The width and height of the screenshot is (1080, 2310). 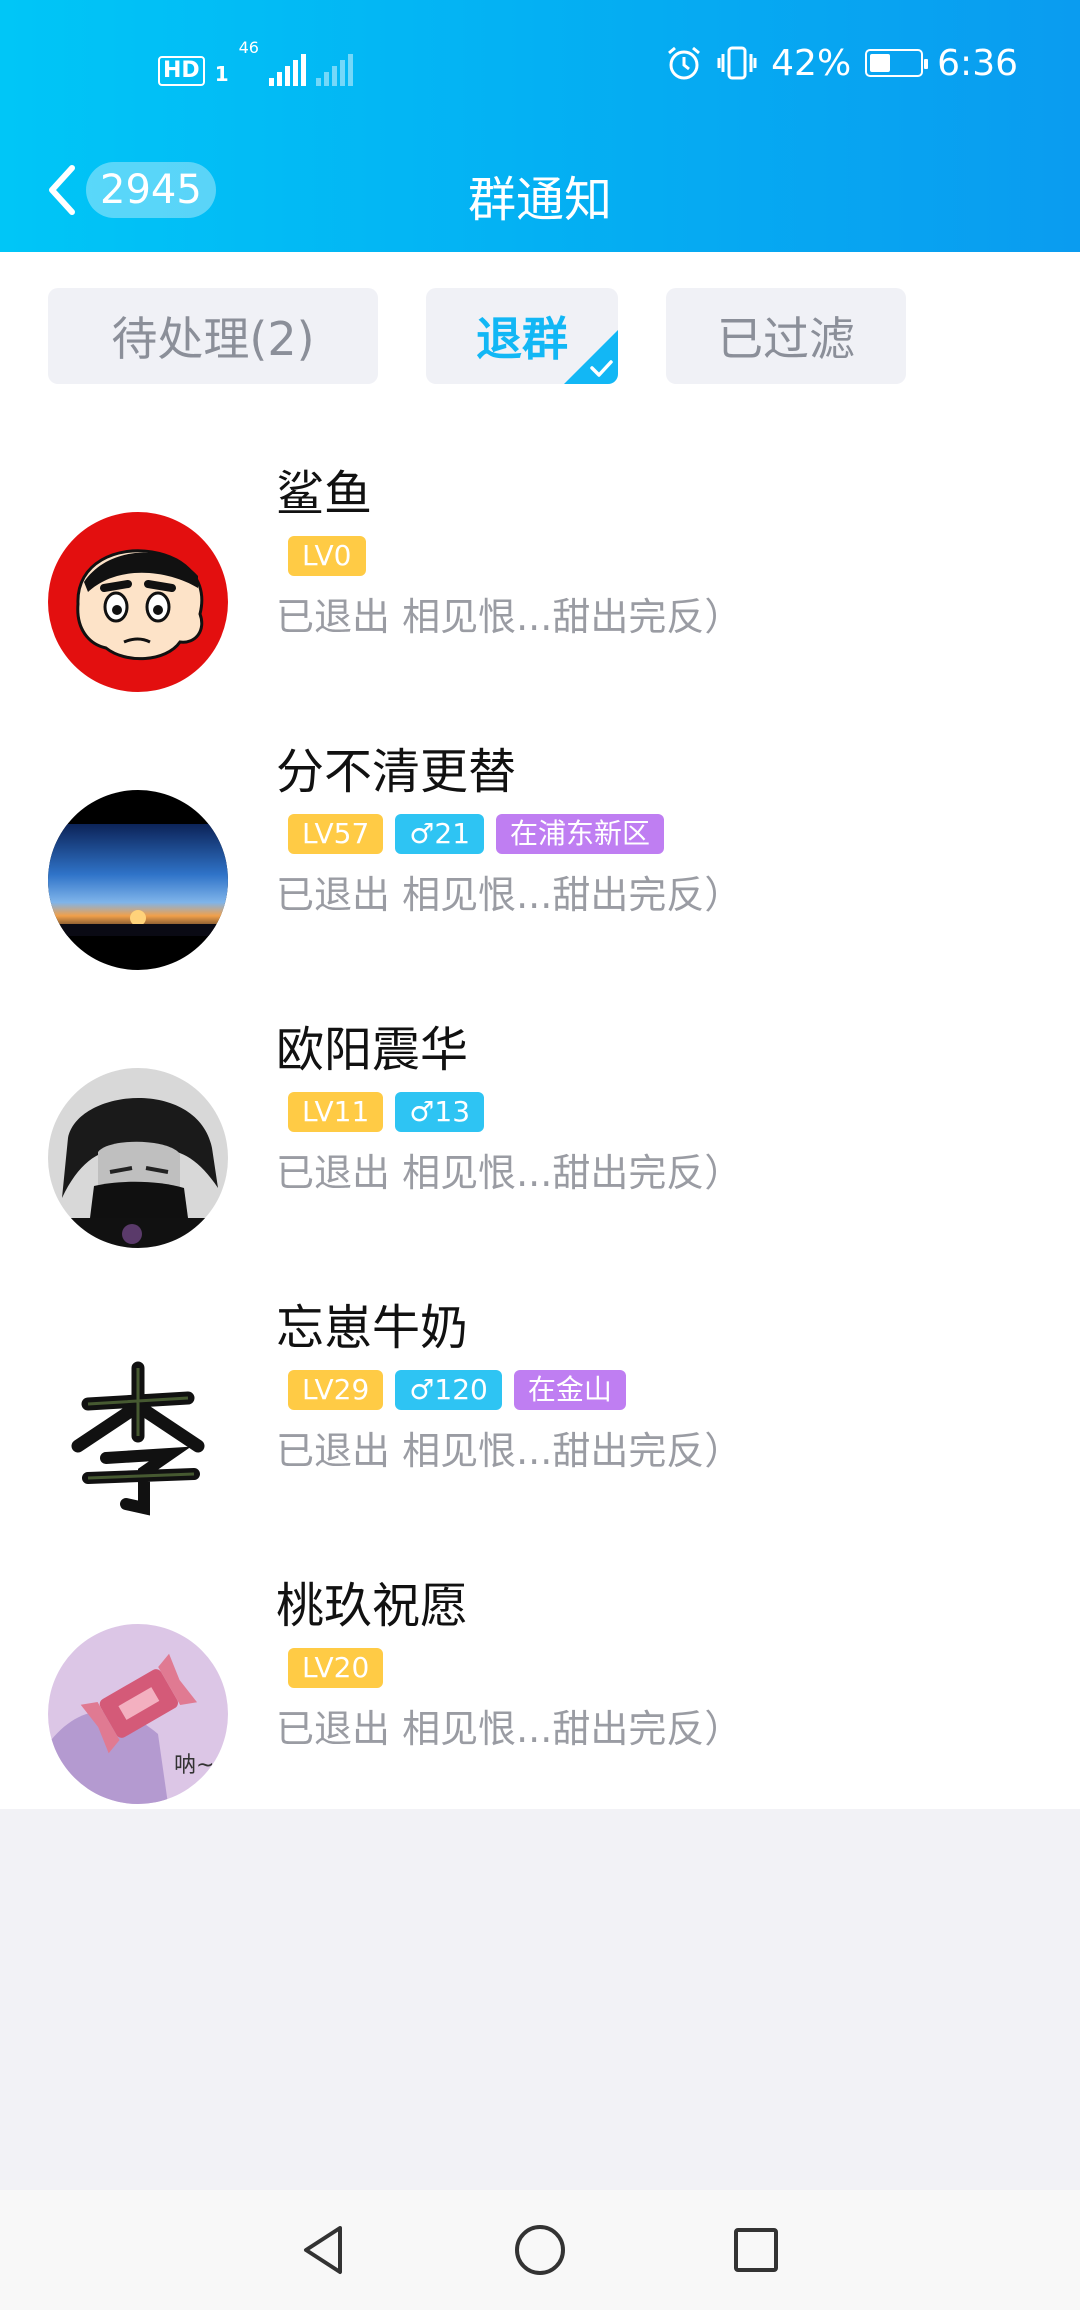 I want to click on battery-percent: 42%, so click(x=811, y=63).